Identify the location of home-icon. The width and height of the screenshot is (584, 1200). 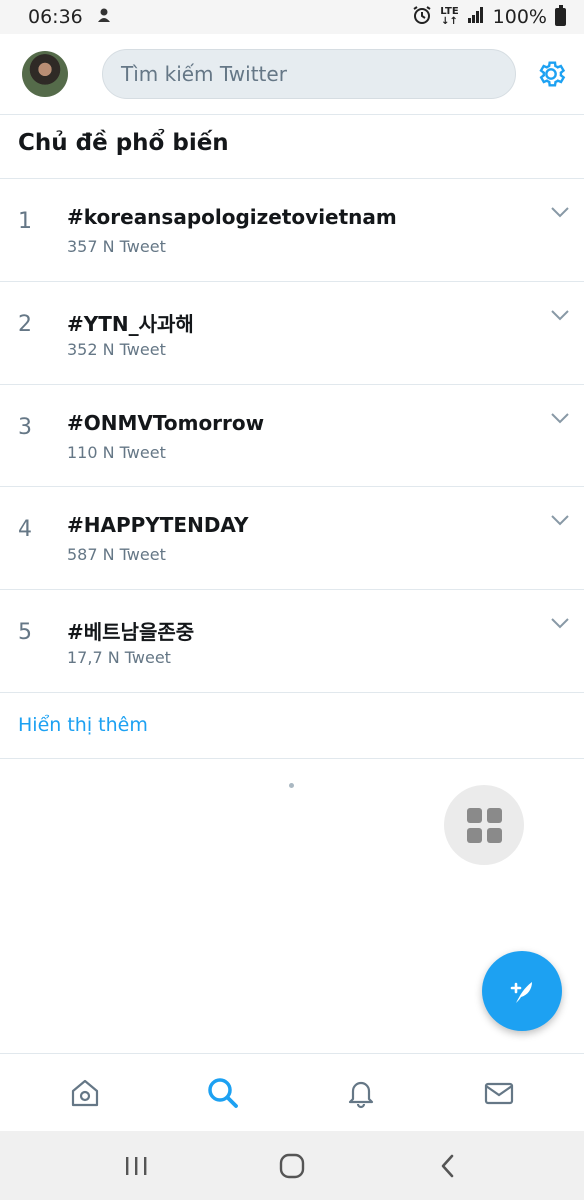
(85, 1092).